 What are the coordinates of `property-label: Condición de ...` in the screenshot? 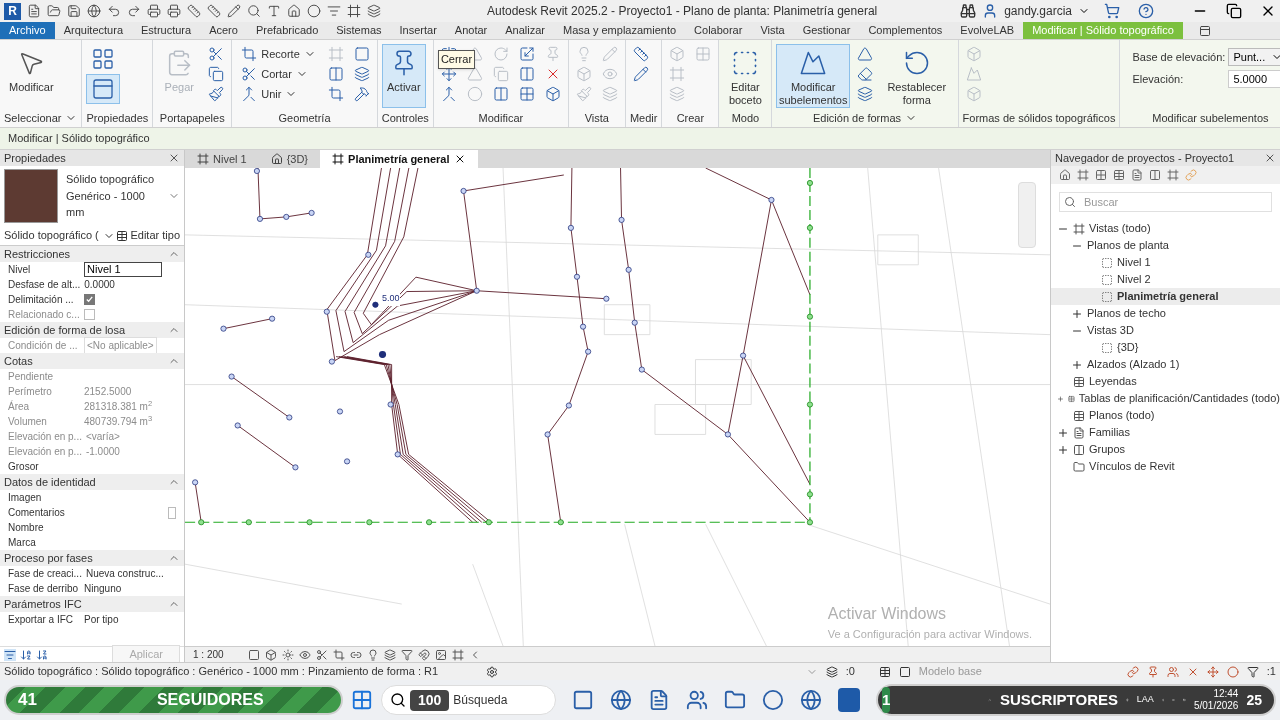 It's located at (43, 346).